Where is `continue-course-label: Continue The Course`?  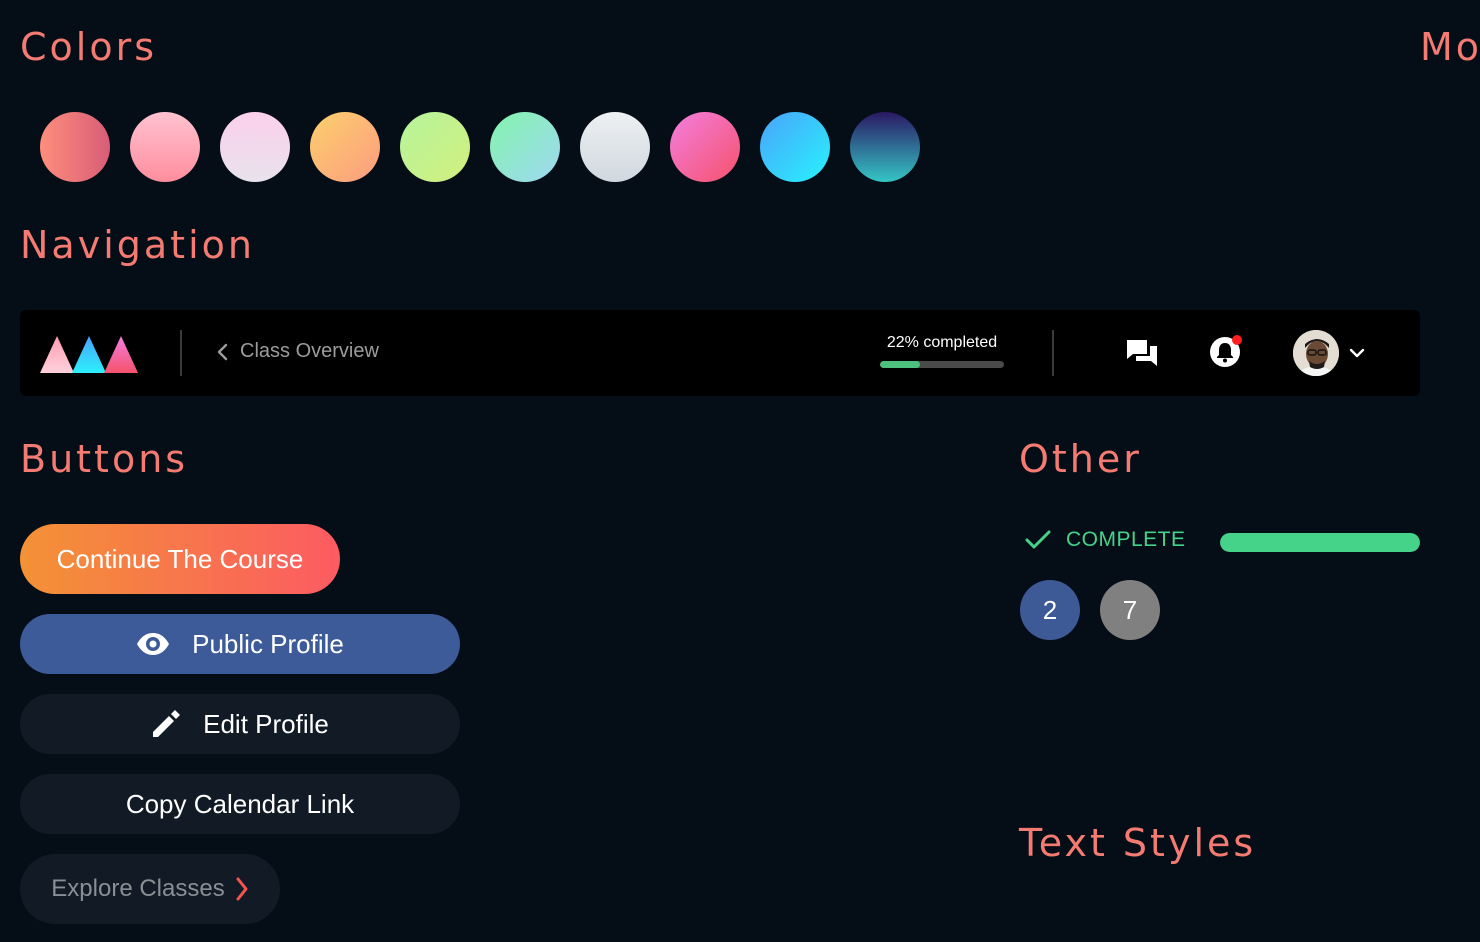 continue-course-label: Continue The Course is located at coordinates (180, 558).